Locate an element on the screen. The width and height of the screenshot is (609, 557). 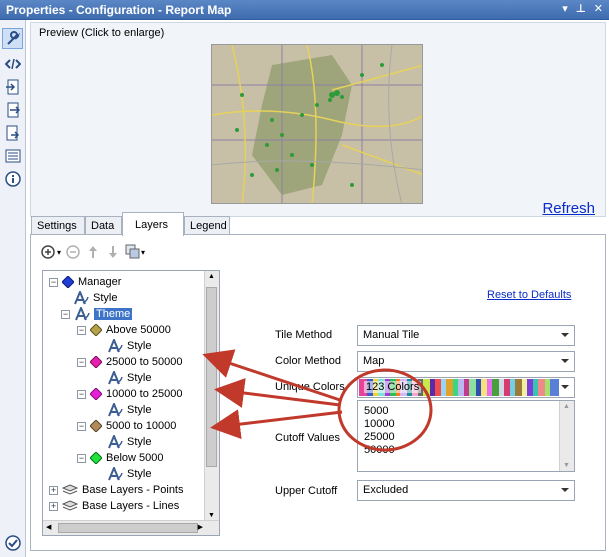
layers-icon is located at coordinates (70, 489).